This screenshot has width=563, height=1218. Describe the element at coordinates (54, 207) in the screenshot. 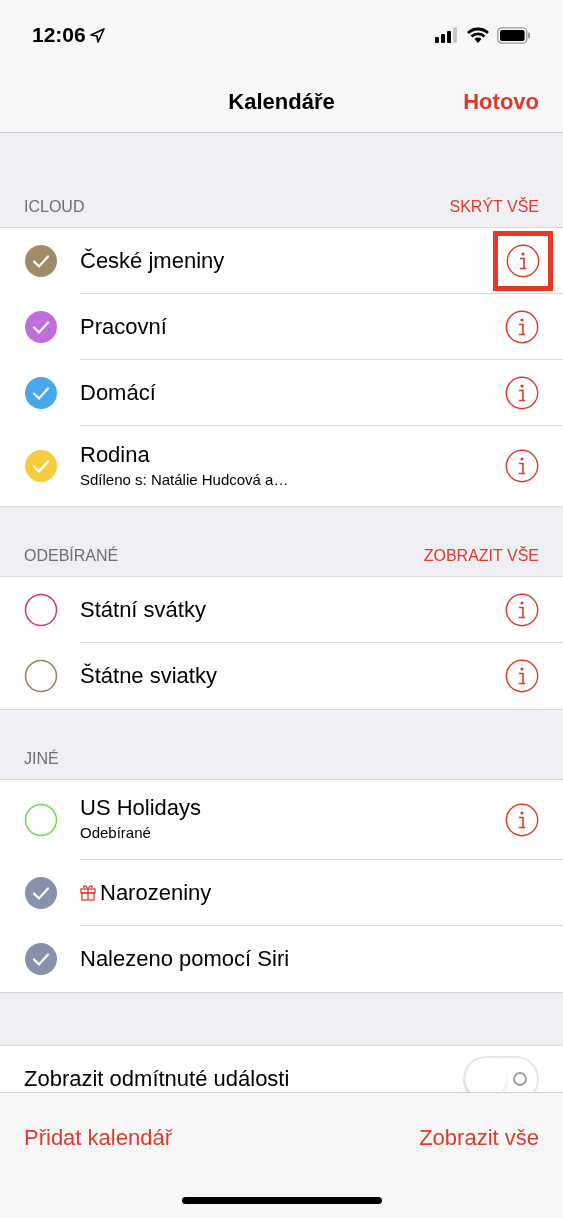

I see `section-header: ICLOUD` at that location.